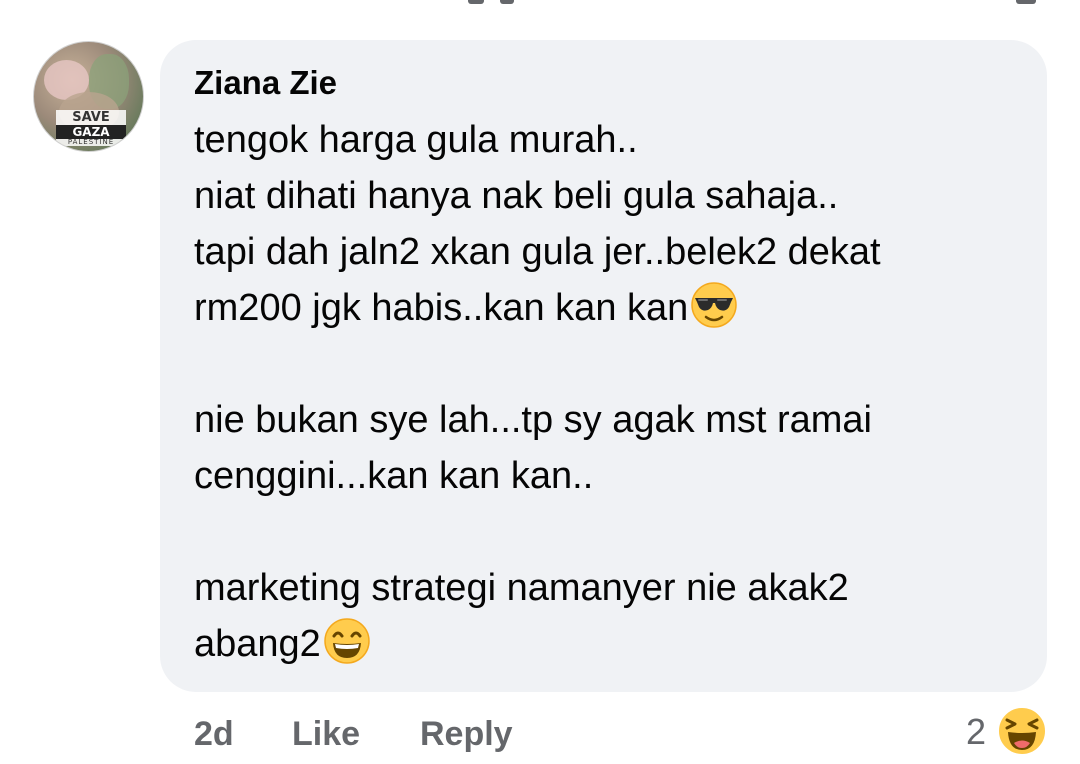  I want to click on comment-line-text: rm200 jgk habis..kan kan kan, so click(441, 308).